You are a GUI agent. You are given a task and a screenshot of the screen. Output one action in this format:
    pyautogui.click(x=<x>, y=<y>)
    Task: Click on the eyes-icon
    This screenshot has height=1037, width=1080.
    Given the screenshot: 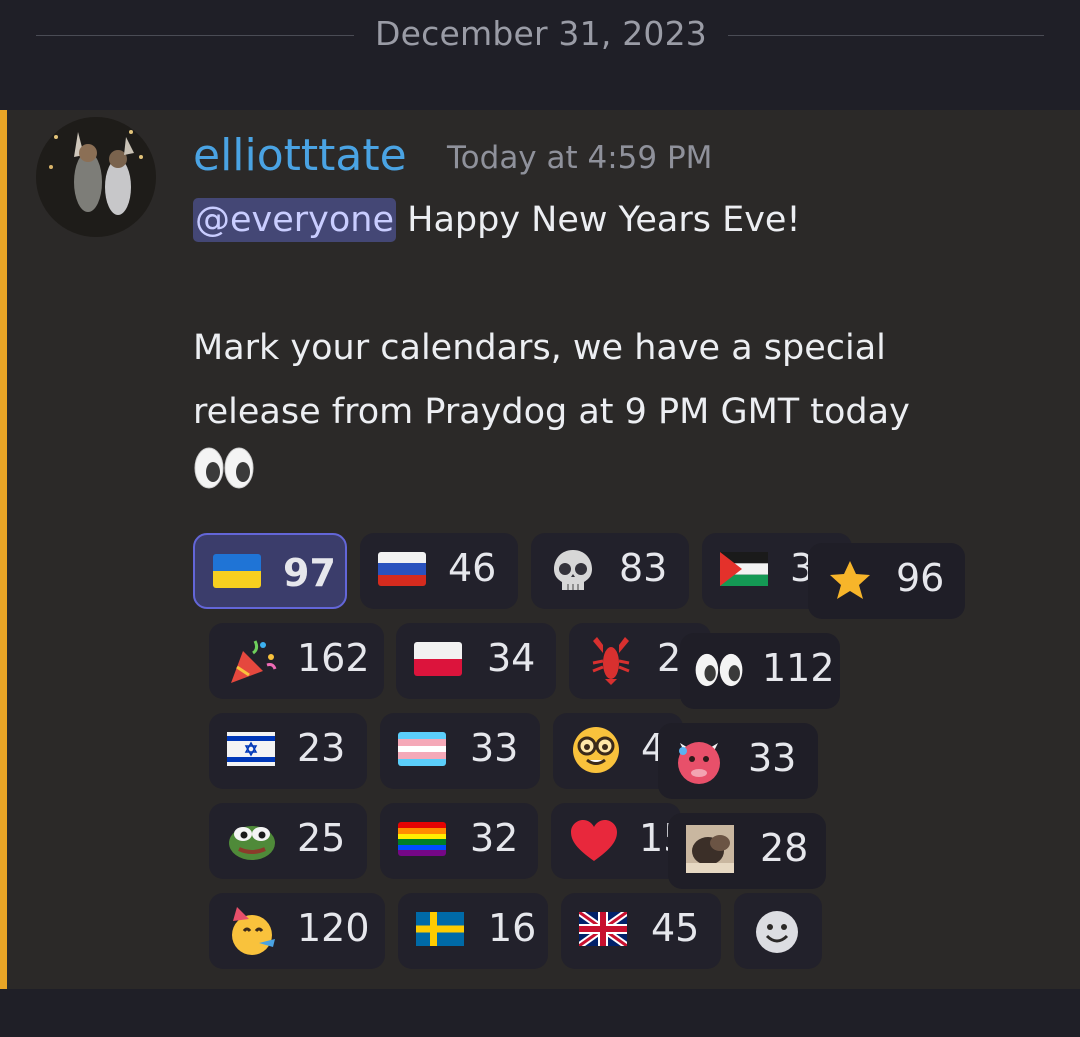 What is the action you would take?
    pyautogui.click(x=719, y=672)
    